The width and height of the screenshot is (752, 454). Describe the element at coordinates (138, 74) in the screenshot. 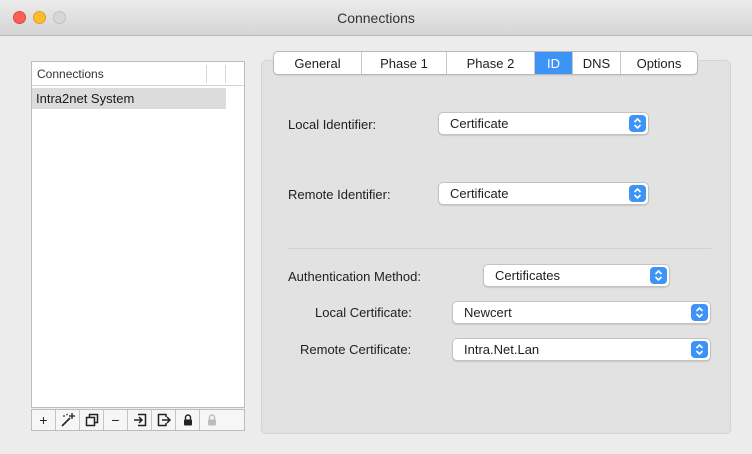

I see `connections-list-header: Connections` at that location.